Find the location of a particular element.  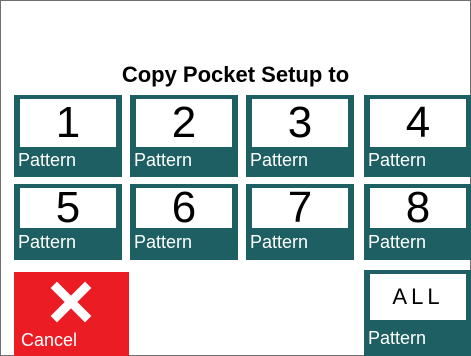

all-text: ALL is located at coordinates (418, 297).